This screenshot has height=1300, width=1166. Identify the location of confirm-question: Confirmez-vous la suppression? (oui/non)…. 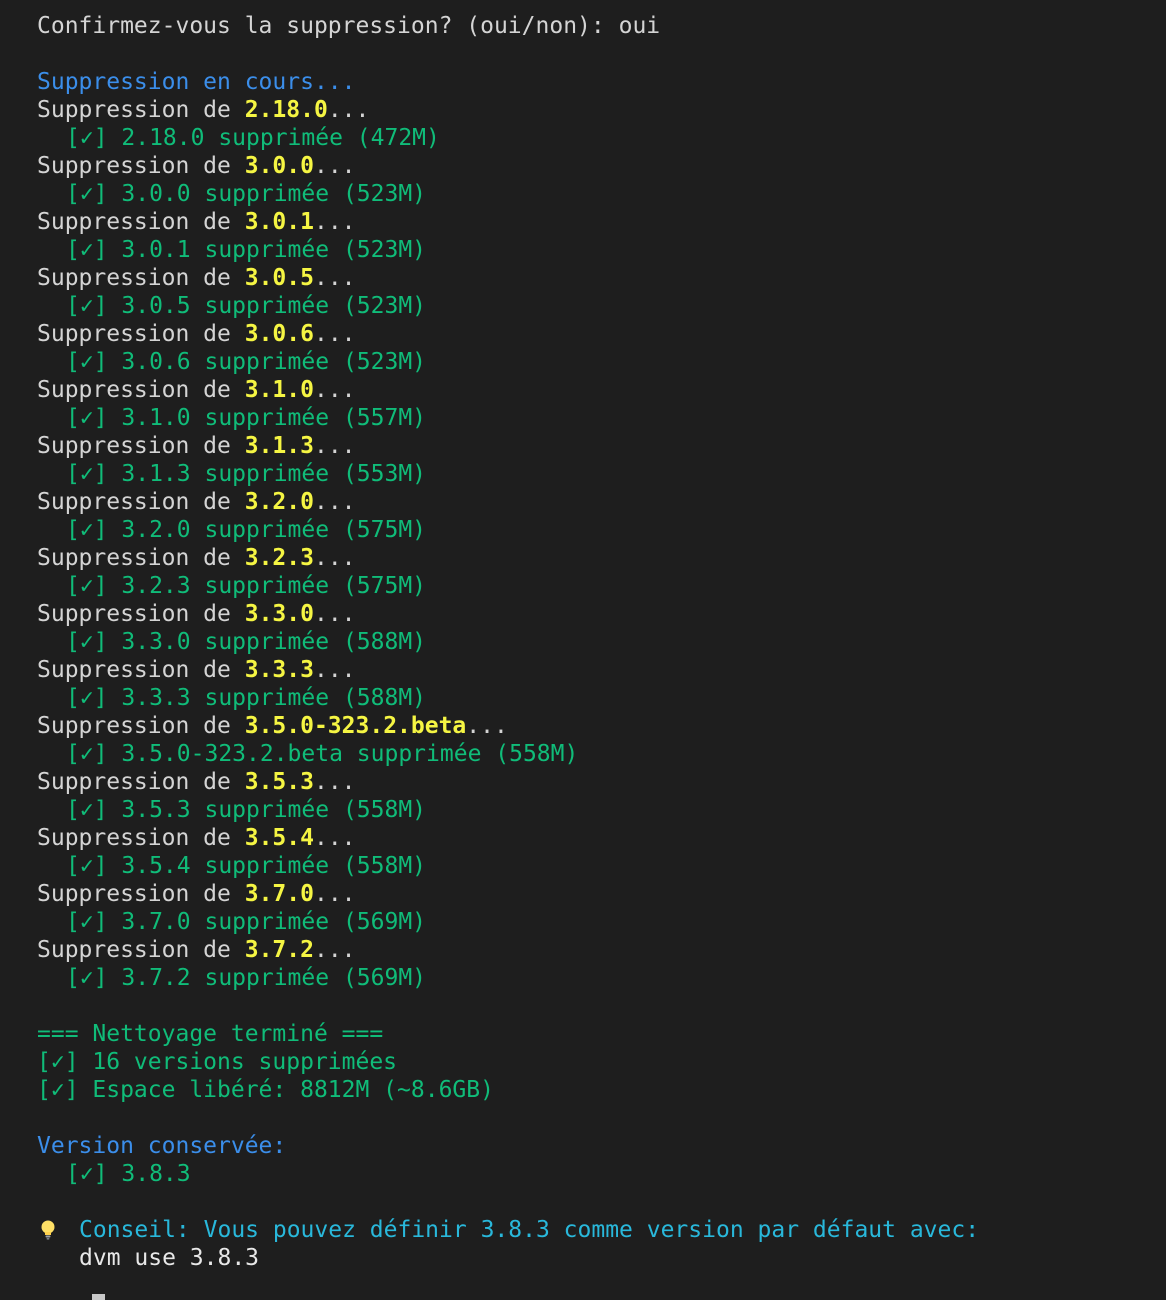
(328, 26).